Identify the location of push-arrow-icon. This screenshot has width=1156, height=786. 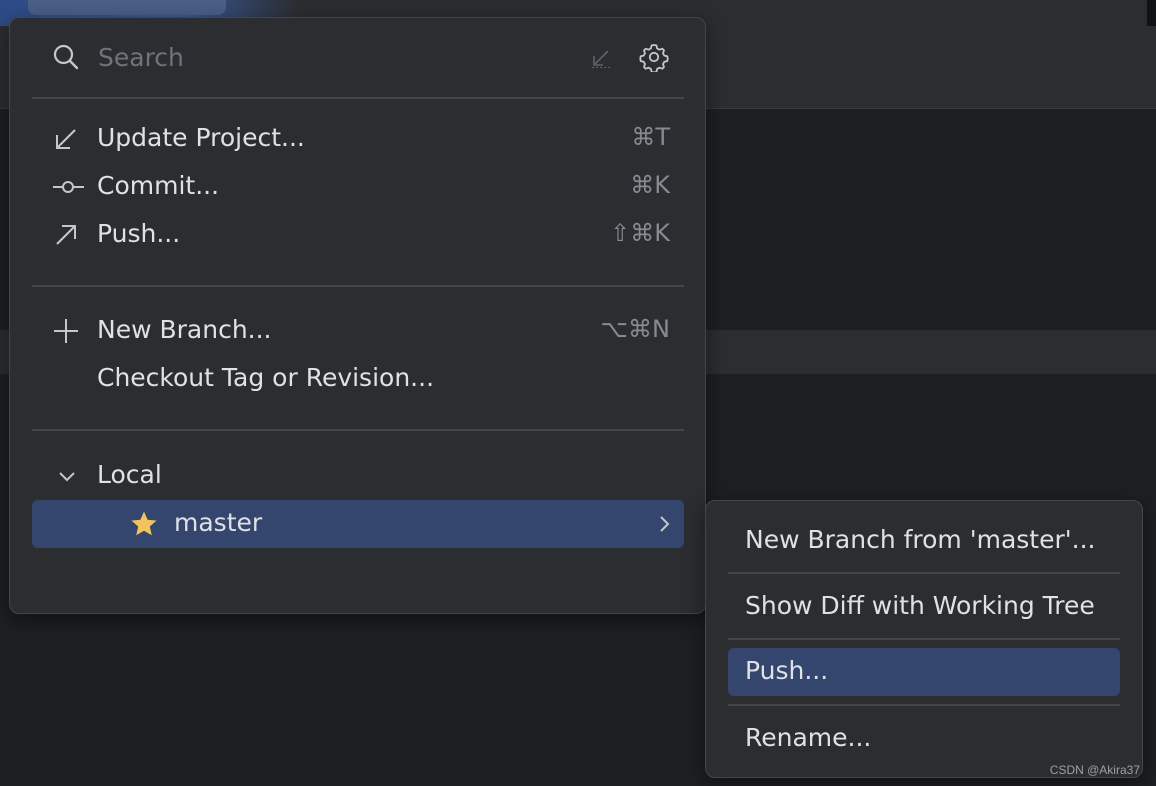
(66, 235).